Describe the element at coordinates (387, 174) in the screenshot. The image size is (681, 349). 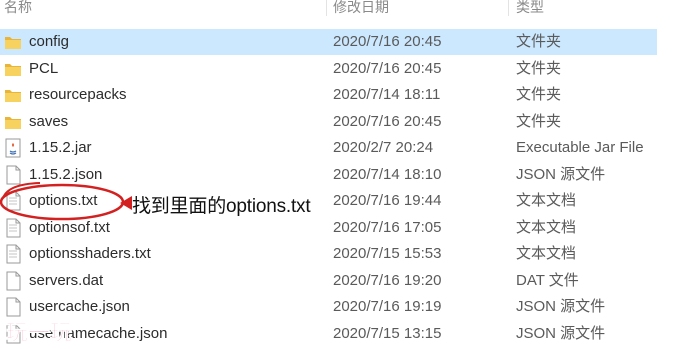
I see `file-modified-date: 2020/7/14 18:10` at that location.